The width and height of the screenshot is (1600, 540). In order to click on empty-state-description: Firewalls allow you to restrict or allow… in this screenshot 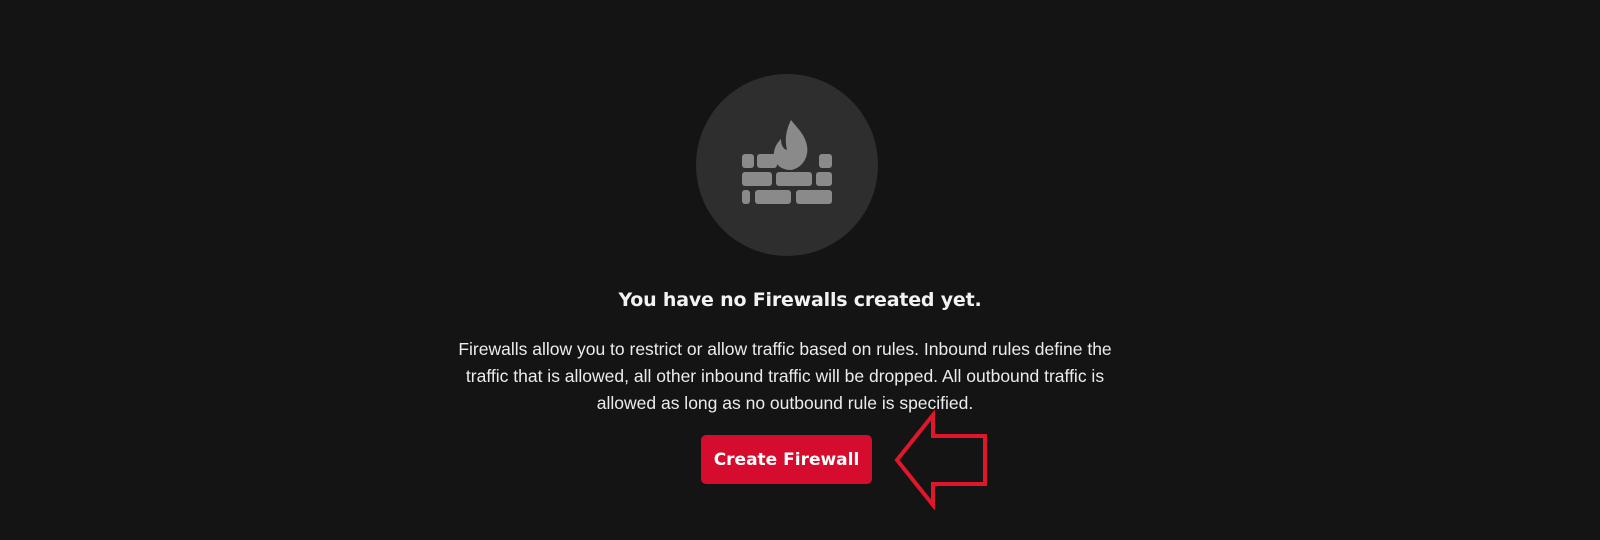, I will do `click(785, 376)`.